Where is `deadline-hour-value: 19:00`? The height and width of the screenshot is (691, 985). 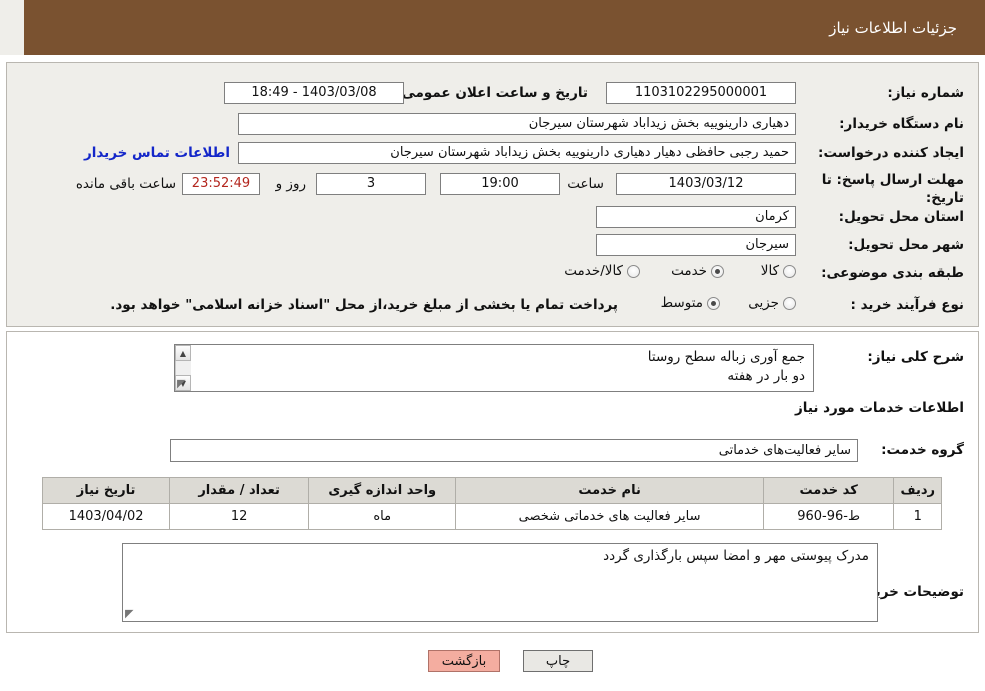 deadline-hour-value: 19:00 is located at coordinates (500, 184).